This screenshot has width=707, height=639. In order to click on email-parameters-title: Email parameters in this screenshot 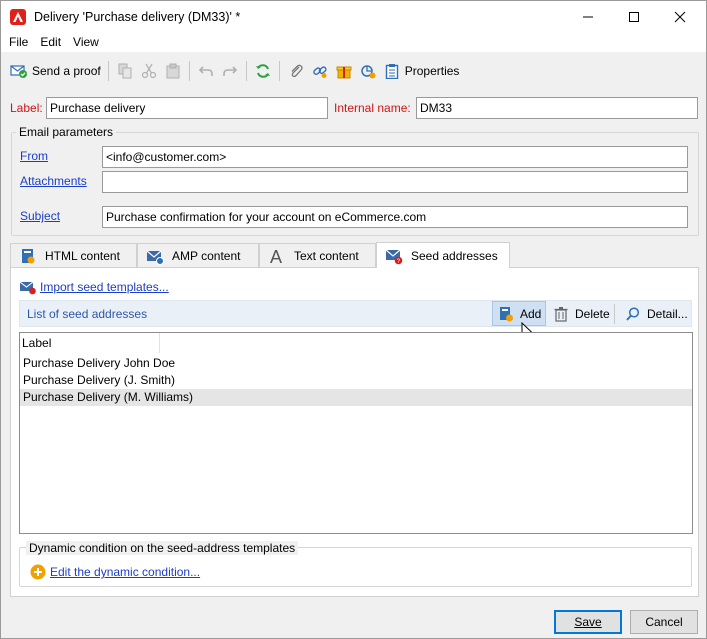, I will do `click(66, 132)`.